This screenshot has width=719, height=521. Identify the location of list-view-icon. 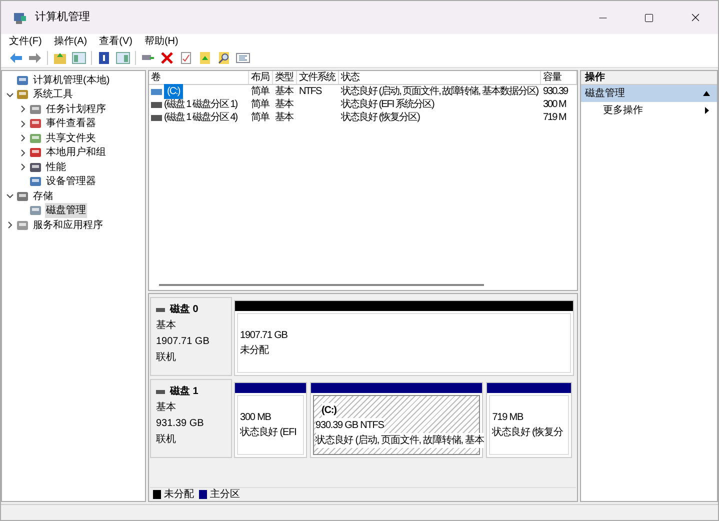
(243, 57).